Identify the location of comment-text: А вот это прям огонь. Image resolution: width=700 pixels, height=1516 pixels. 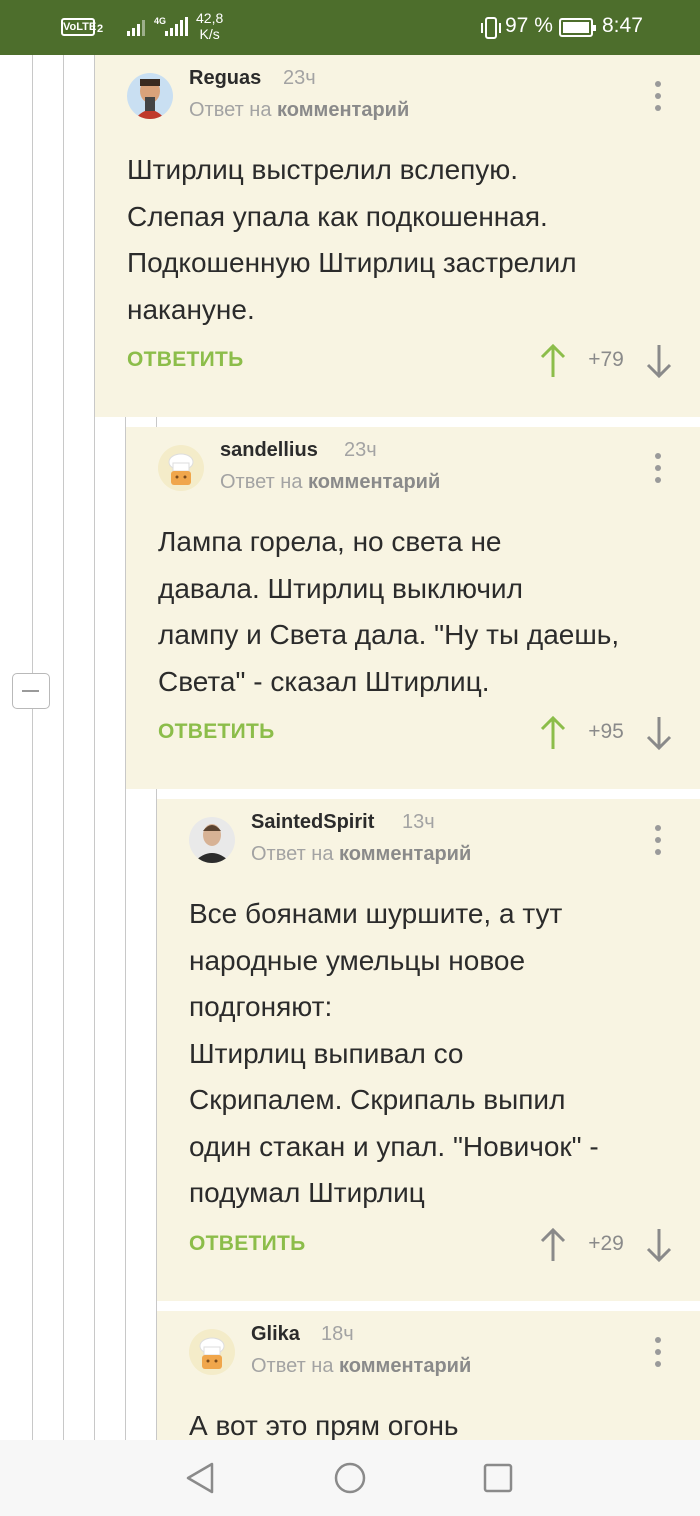
(324, 1425).